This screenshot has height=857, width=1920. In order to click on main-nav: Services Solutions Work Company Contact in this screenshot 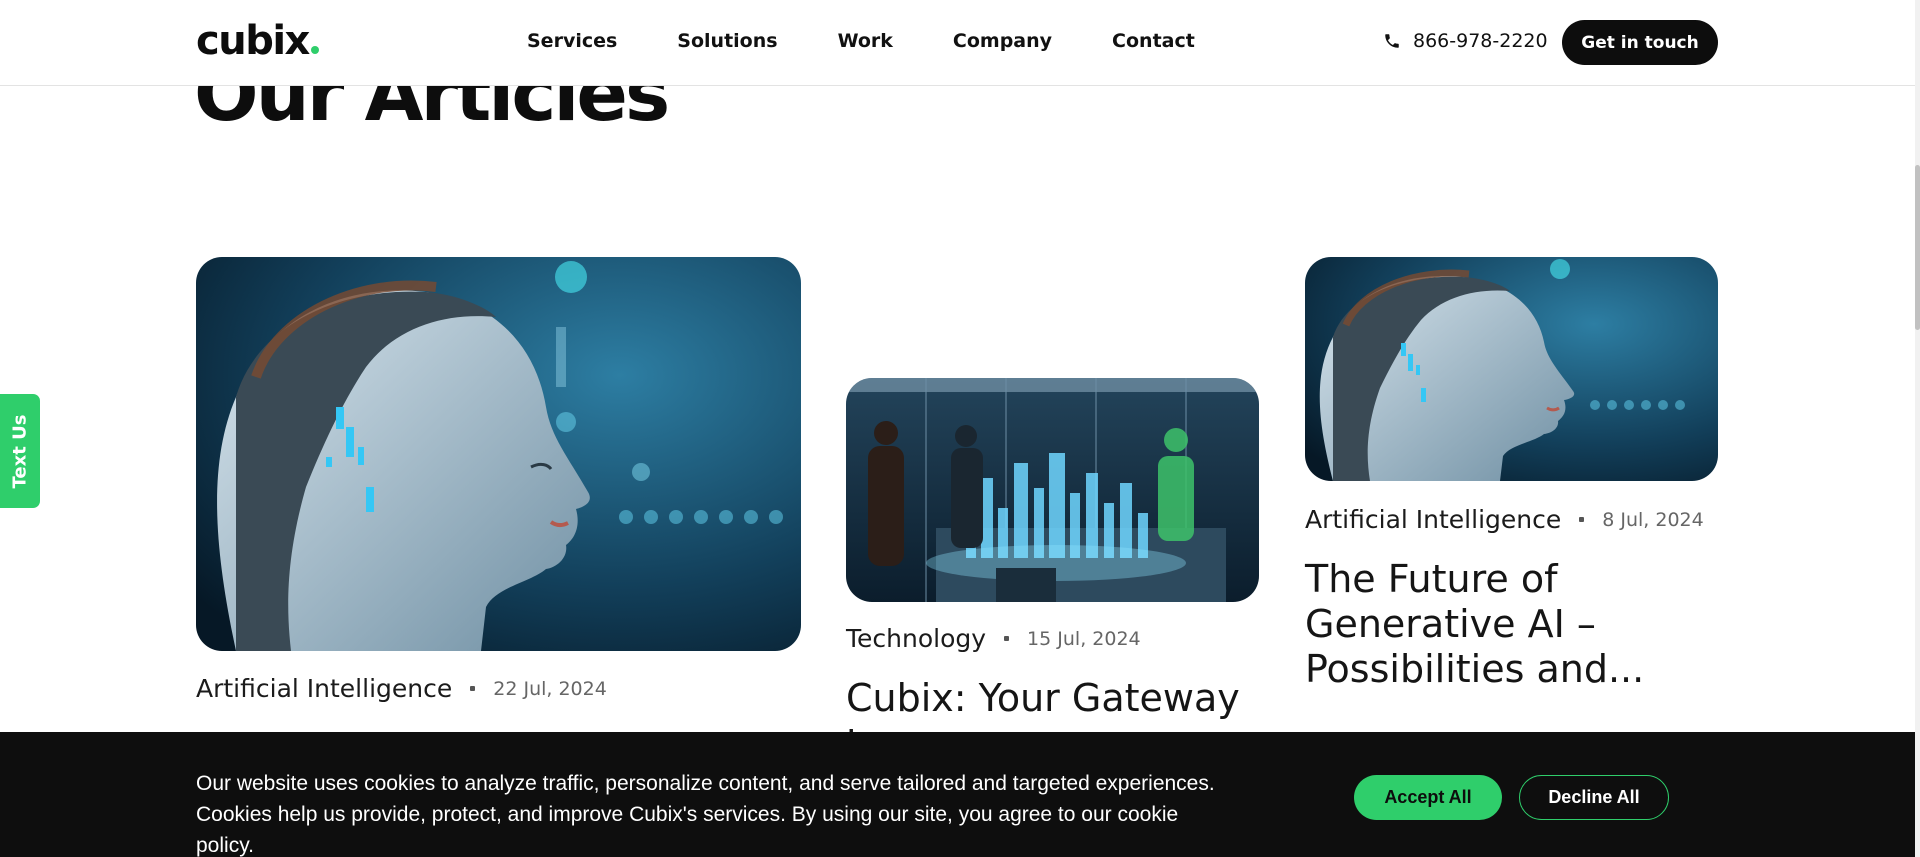, I will do `click(861, 41)`.